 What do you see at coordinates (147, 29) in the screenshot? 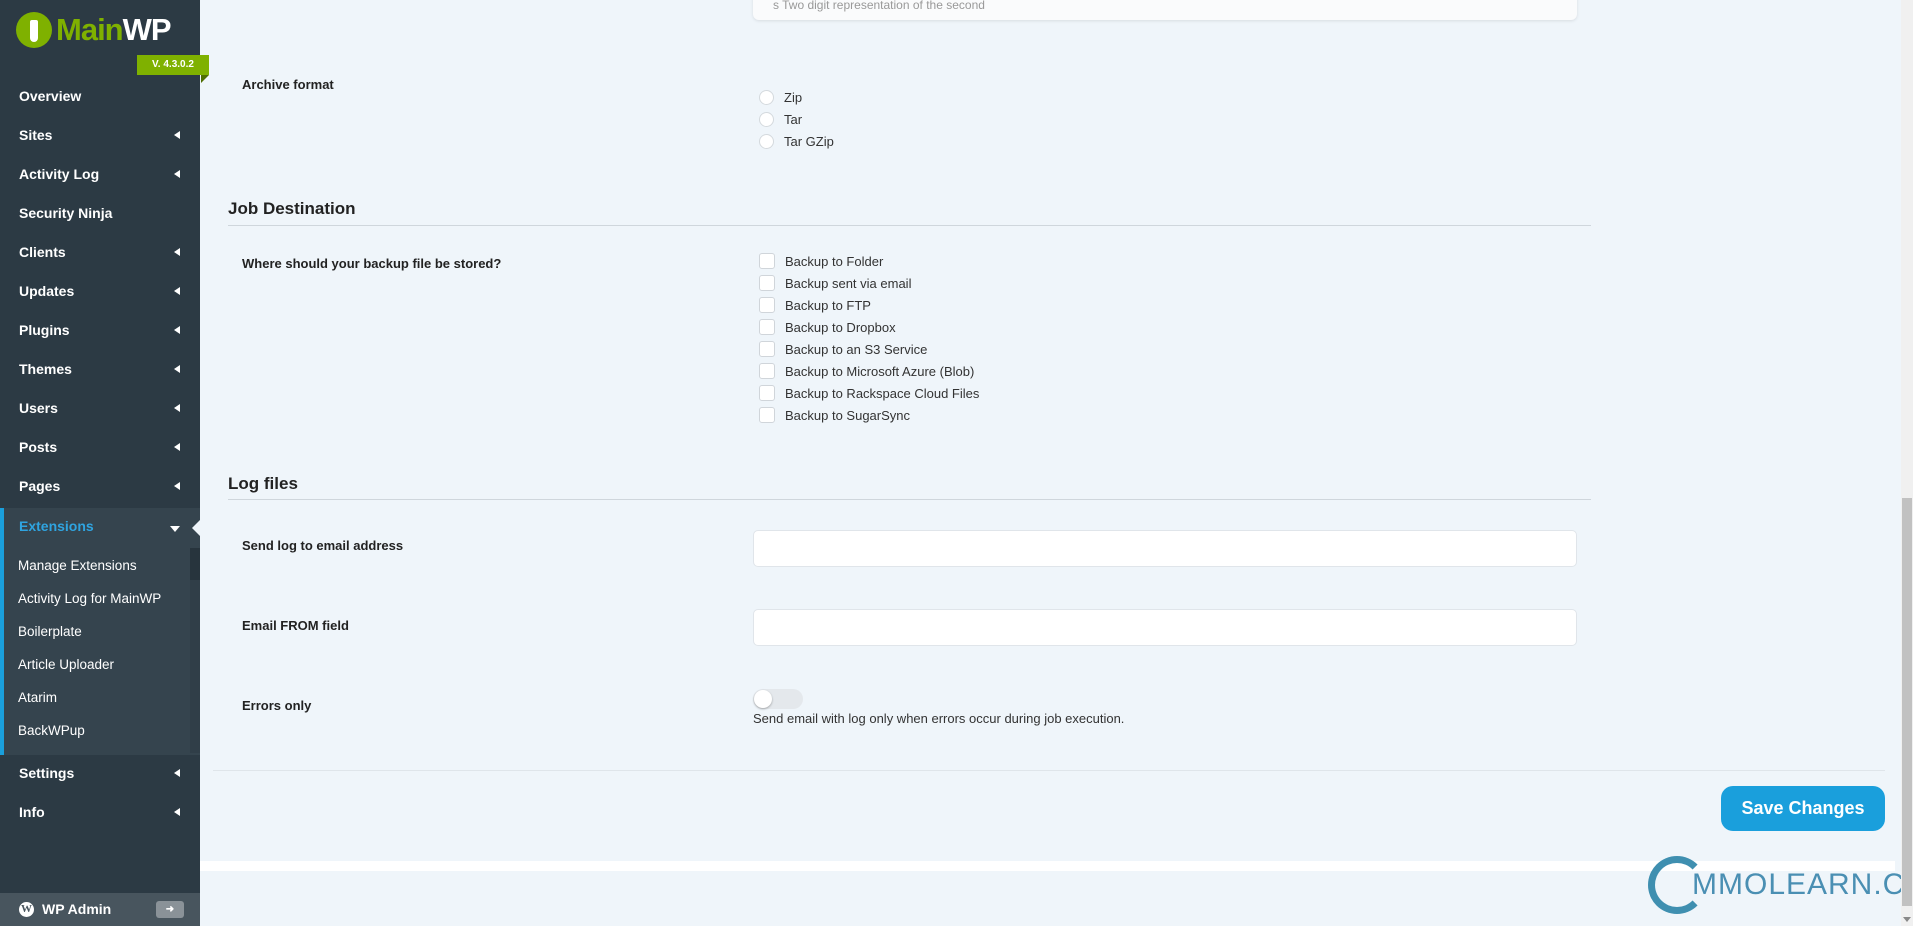
I see `logo-text-wp: WP` at bounding box center [147, 29].